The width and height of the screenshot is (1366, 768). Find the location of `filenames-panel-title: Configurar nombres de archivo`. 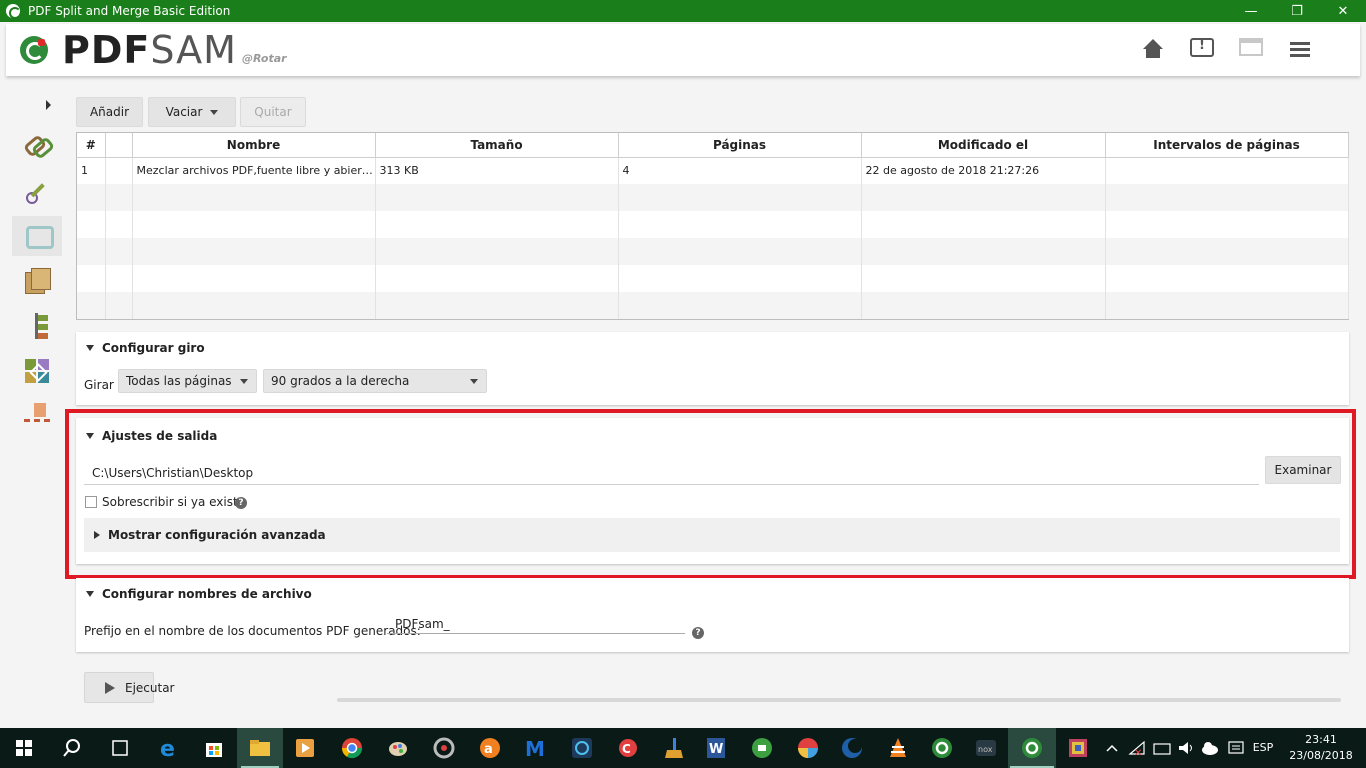

filenames-panel-title: Configurar nombres de archivo is located at coordinates (199, 594).